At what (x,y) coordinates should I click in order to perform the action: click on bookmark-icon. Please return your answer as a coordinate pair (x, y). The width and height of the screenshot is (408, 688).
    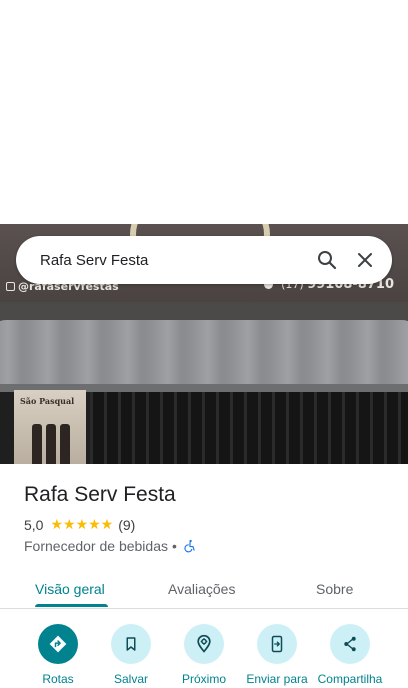
    Looking at the image, I should click on (131, 644).